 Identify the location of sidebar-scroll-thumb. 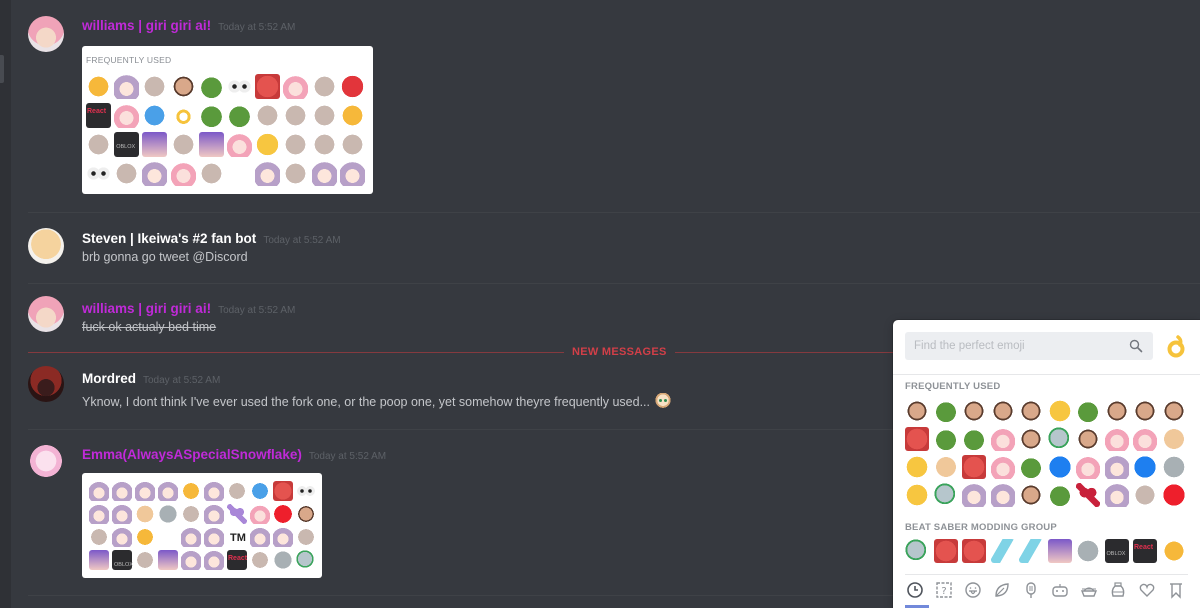
(2, 69).